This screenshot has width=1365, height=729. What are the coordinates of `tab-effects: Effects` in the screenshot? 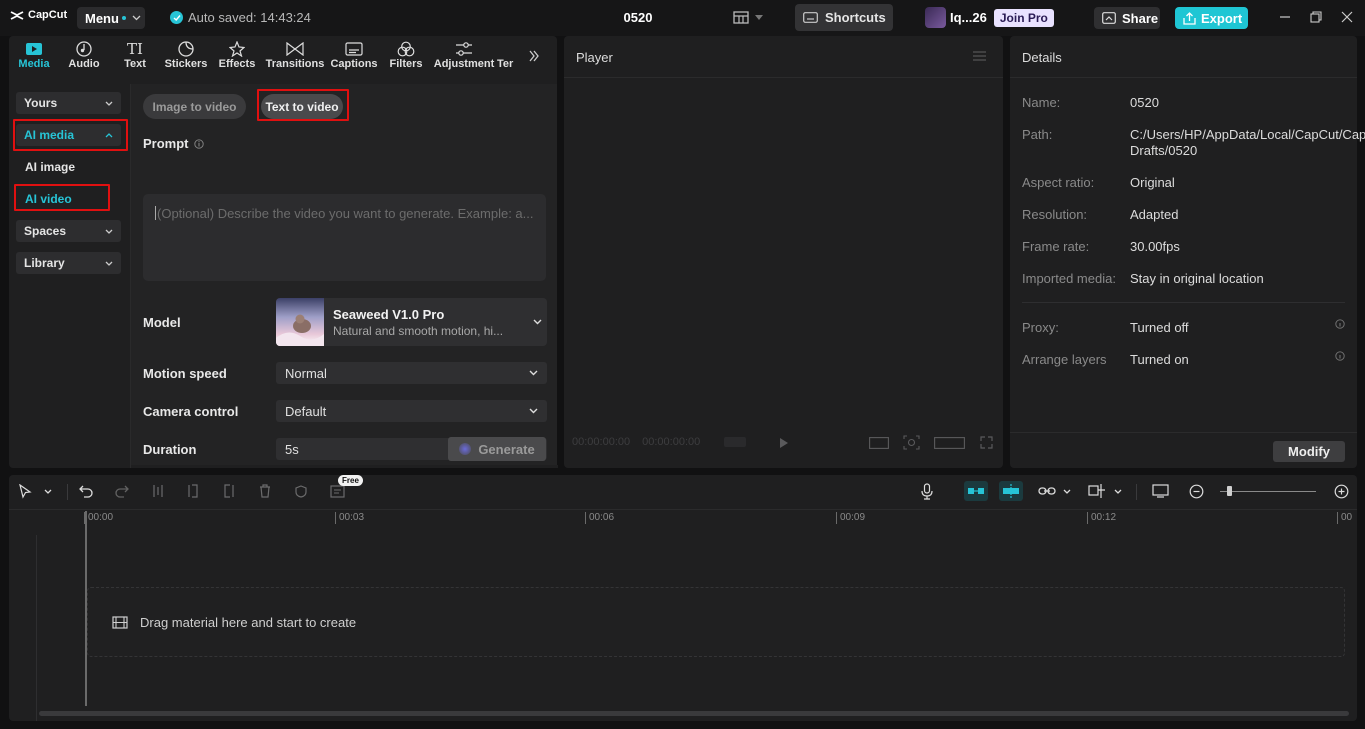 It's located at (237, 55).